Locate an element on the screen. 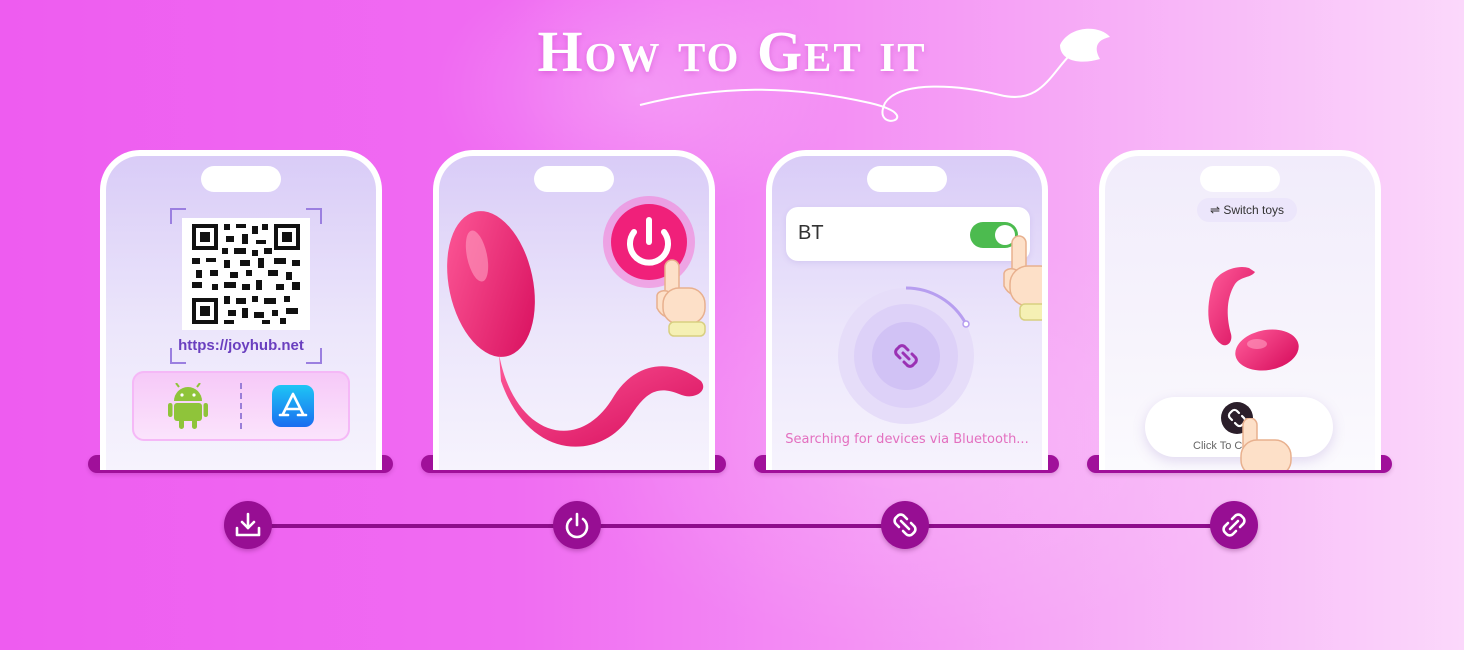 This screenshot has width=1464, height=650. store-divider is located at coordinates (241, 406).